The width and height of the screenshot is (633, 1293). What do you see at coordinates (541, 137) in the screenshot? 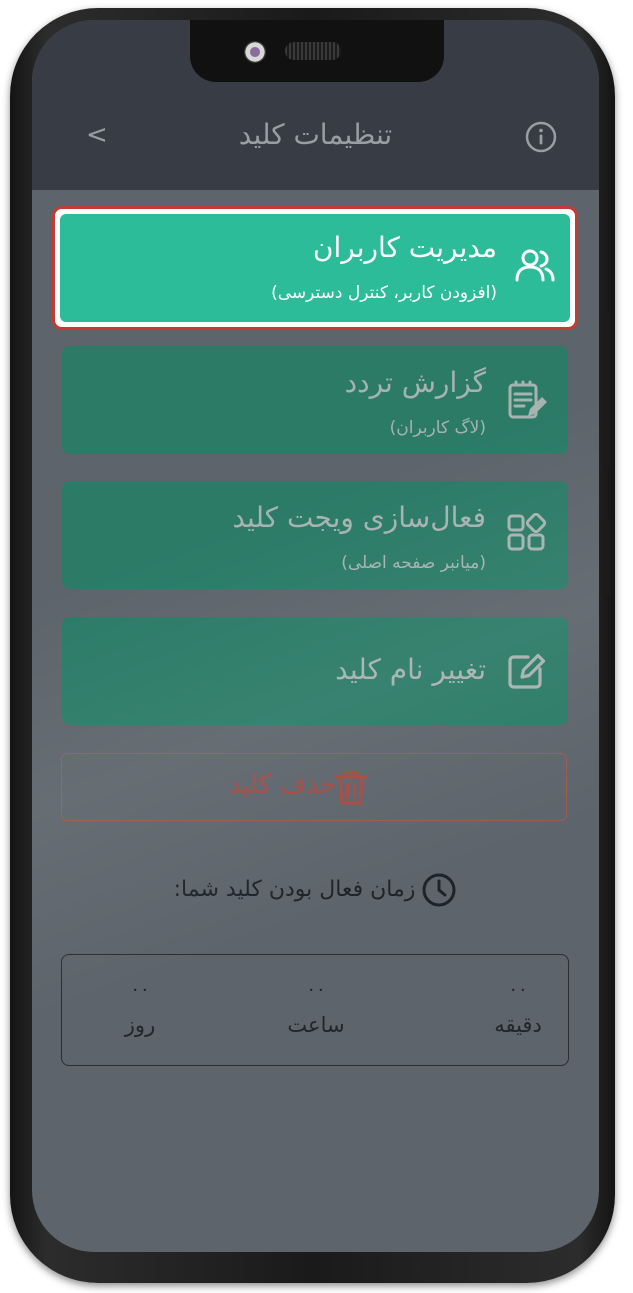
I see `info-icon` at bounding box center [541, 137].